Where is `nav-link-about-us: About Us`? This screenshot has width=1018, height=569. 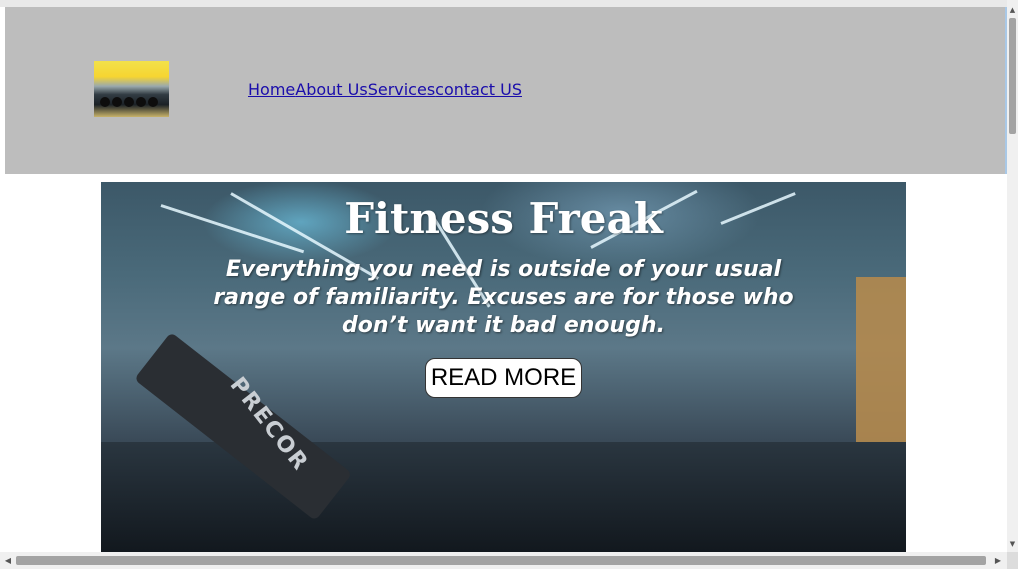 nav-link-about-us: About Us is located at coordinates (331, 89).